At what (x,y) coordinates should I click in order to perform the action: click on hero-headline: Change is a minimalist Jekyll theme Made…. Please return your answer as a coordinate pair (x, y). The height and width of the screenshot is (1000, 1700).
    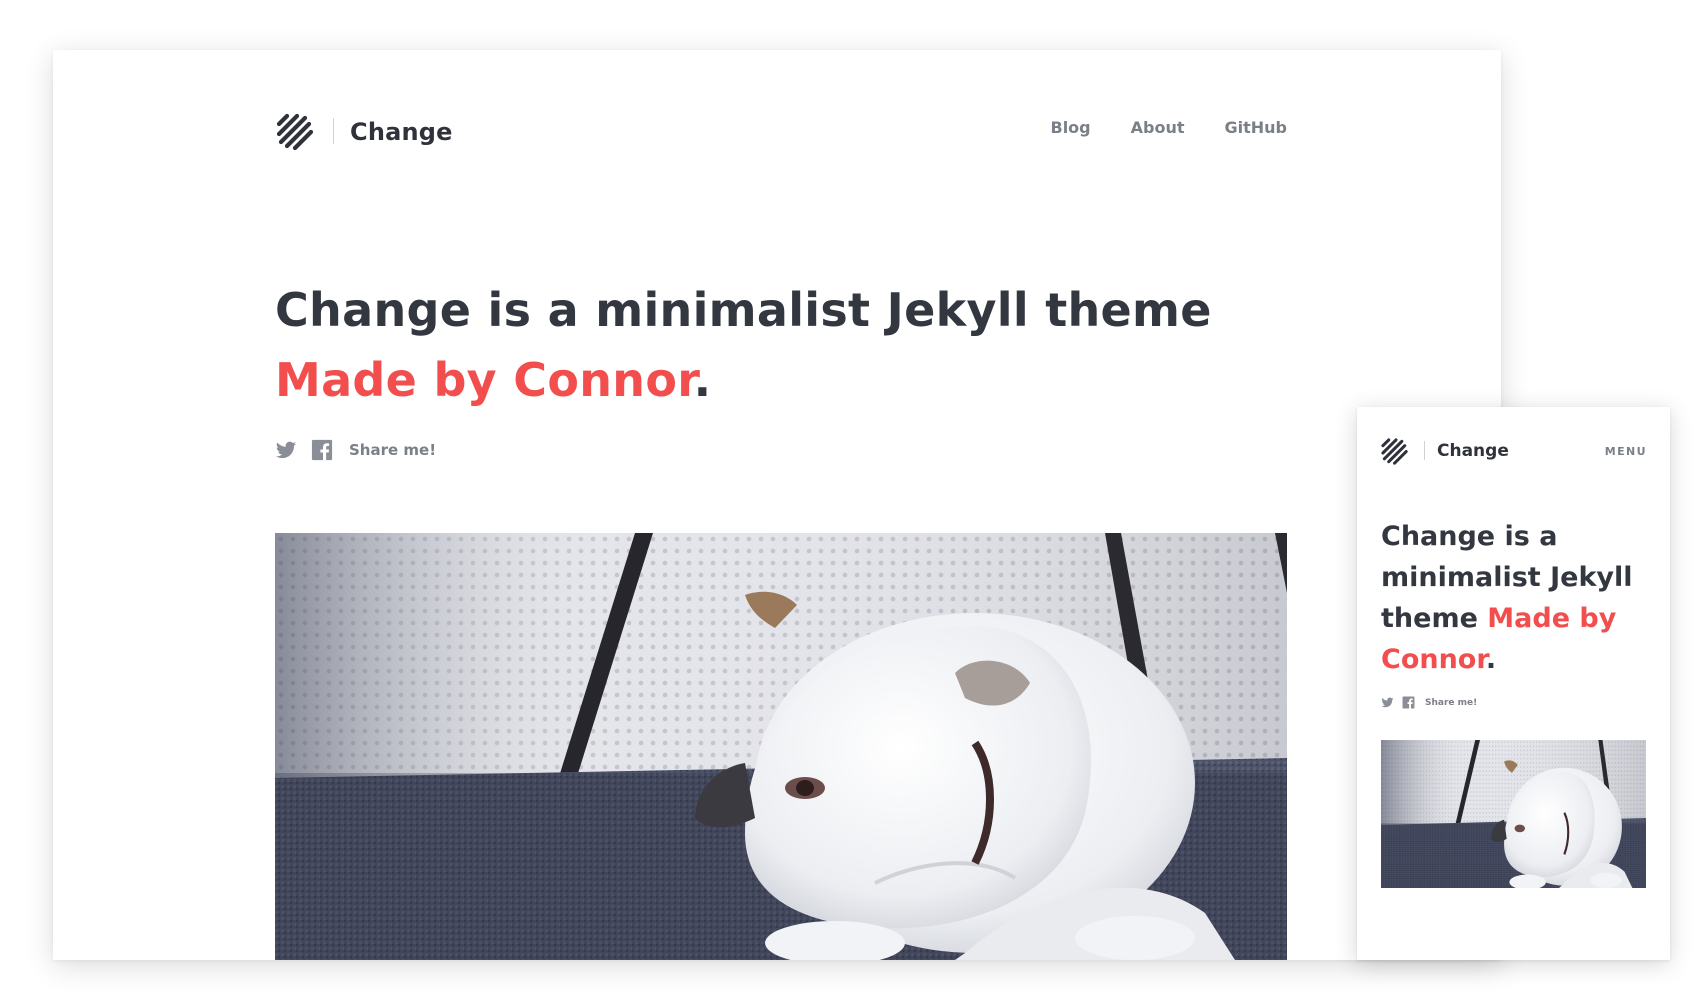
    Looking at the image, I should click on (775, 345).